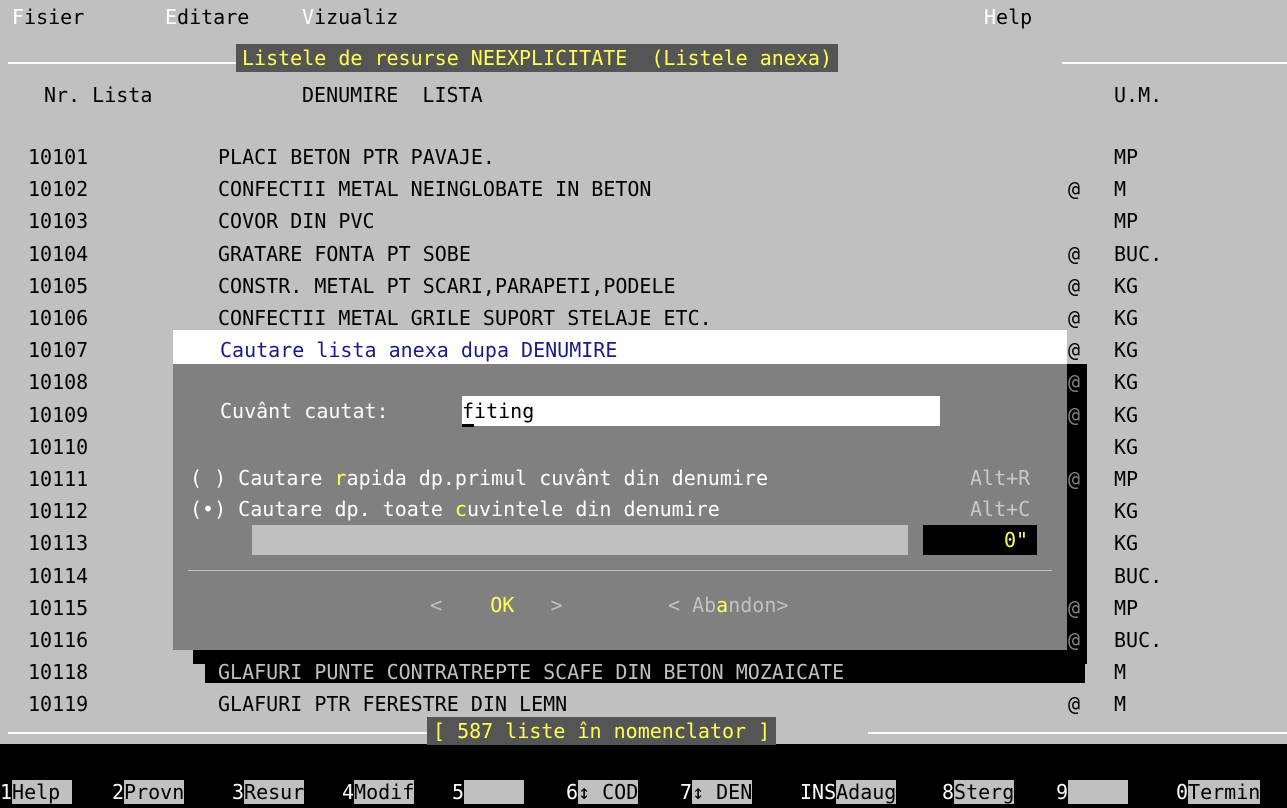 This screenshot has width=1287, height=808. What do you see at coordinates (572, 792) in the screenshot?
I see `fkey-number: 6` at bounding box center [572, 792].